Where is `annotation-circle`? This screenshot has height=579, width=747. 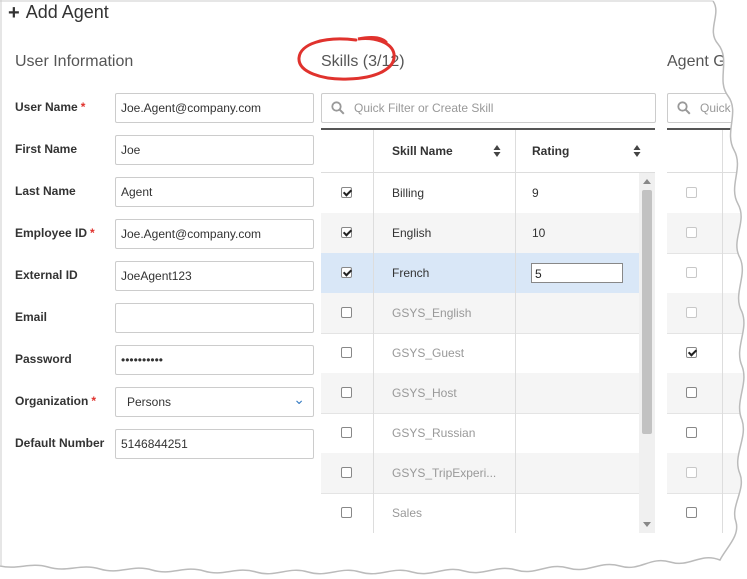 annotation-circle is located at coordinates (346, 58).